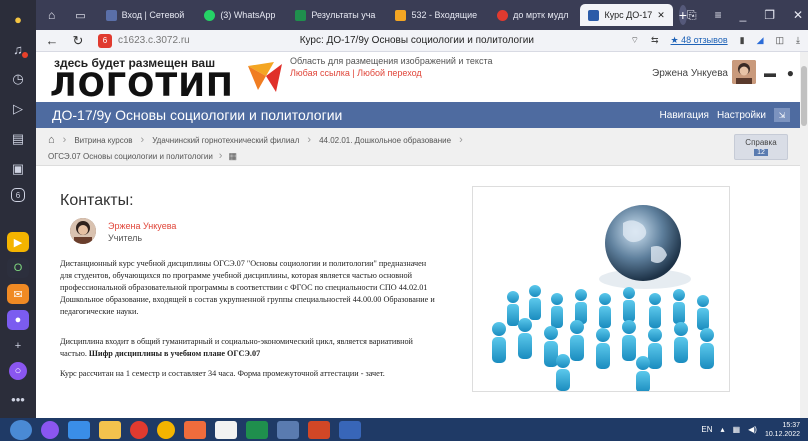 The height and width of the screenshot is (441, 808). What do you see at coordinates (541, 15) in the screenshot?
I see `tab-label: до мртк мудл` at bounding box center [541, 15].